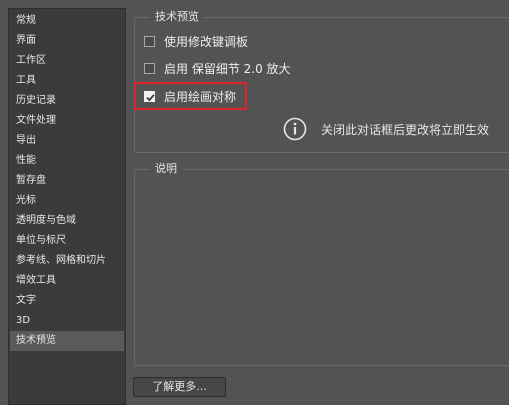 The width and height of the screenshot is (509, 405). What do you see at coordinates (67, 281) in the screenshot?
I see `sidebar-item-plugins: 增效工具` at bounding box center [67, 281].